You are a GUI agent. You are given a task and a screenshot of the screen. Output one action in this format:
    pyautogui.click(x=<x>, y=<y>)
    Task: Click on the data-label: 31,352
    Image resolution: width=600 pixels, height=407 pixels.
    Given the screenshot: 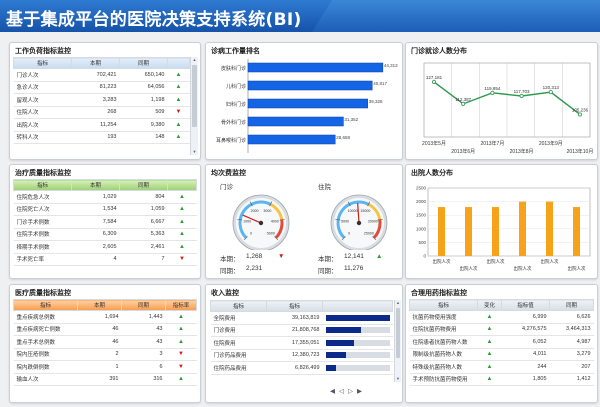 What is the action you would take?
    pyautogui.click(x=351, y=119)
    